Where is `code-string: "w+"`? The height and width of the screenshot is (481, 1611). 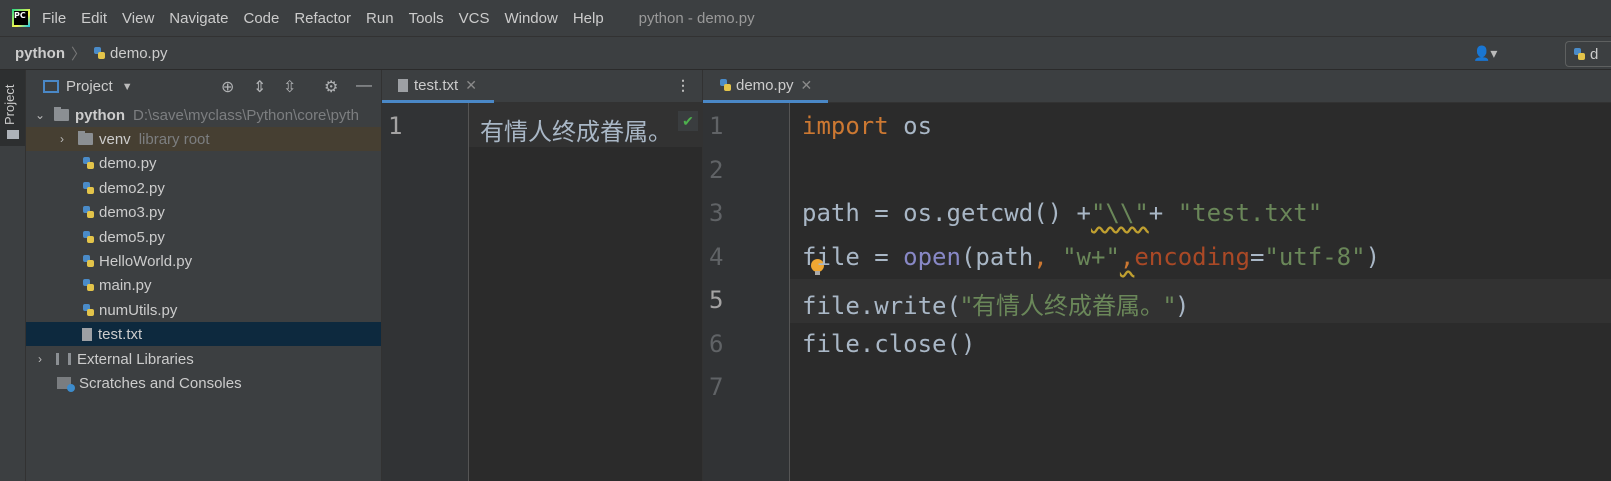
code-string: "w+" is located at coordinates (1091, 257).